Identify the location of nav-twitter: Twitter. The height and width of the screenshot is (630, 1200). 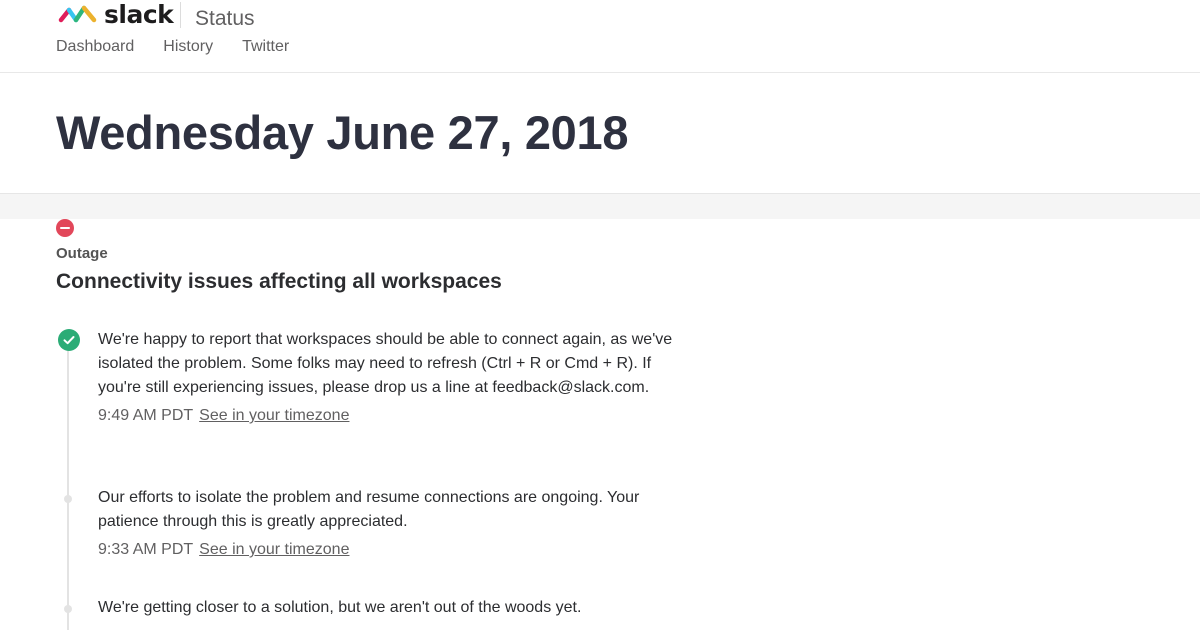
(265, 47).